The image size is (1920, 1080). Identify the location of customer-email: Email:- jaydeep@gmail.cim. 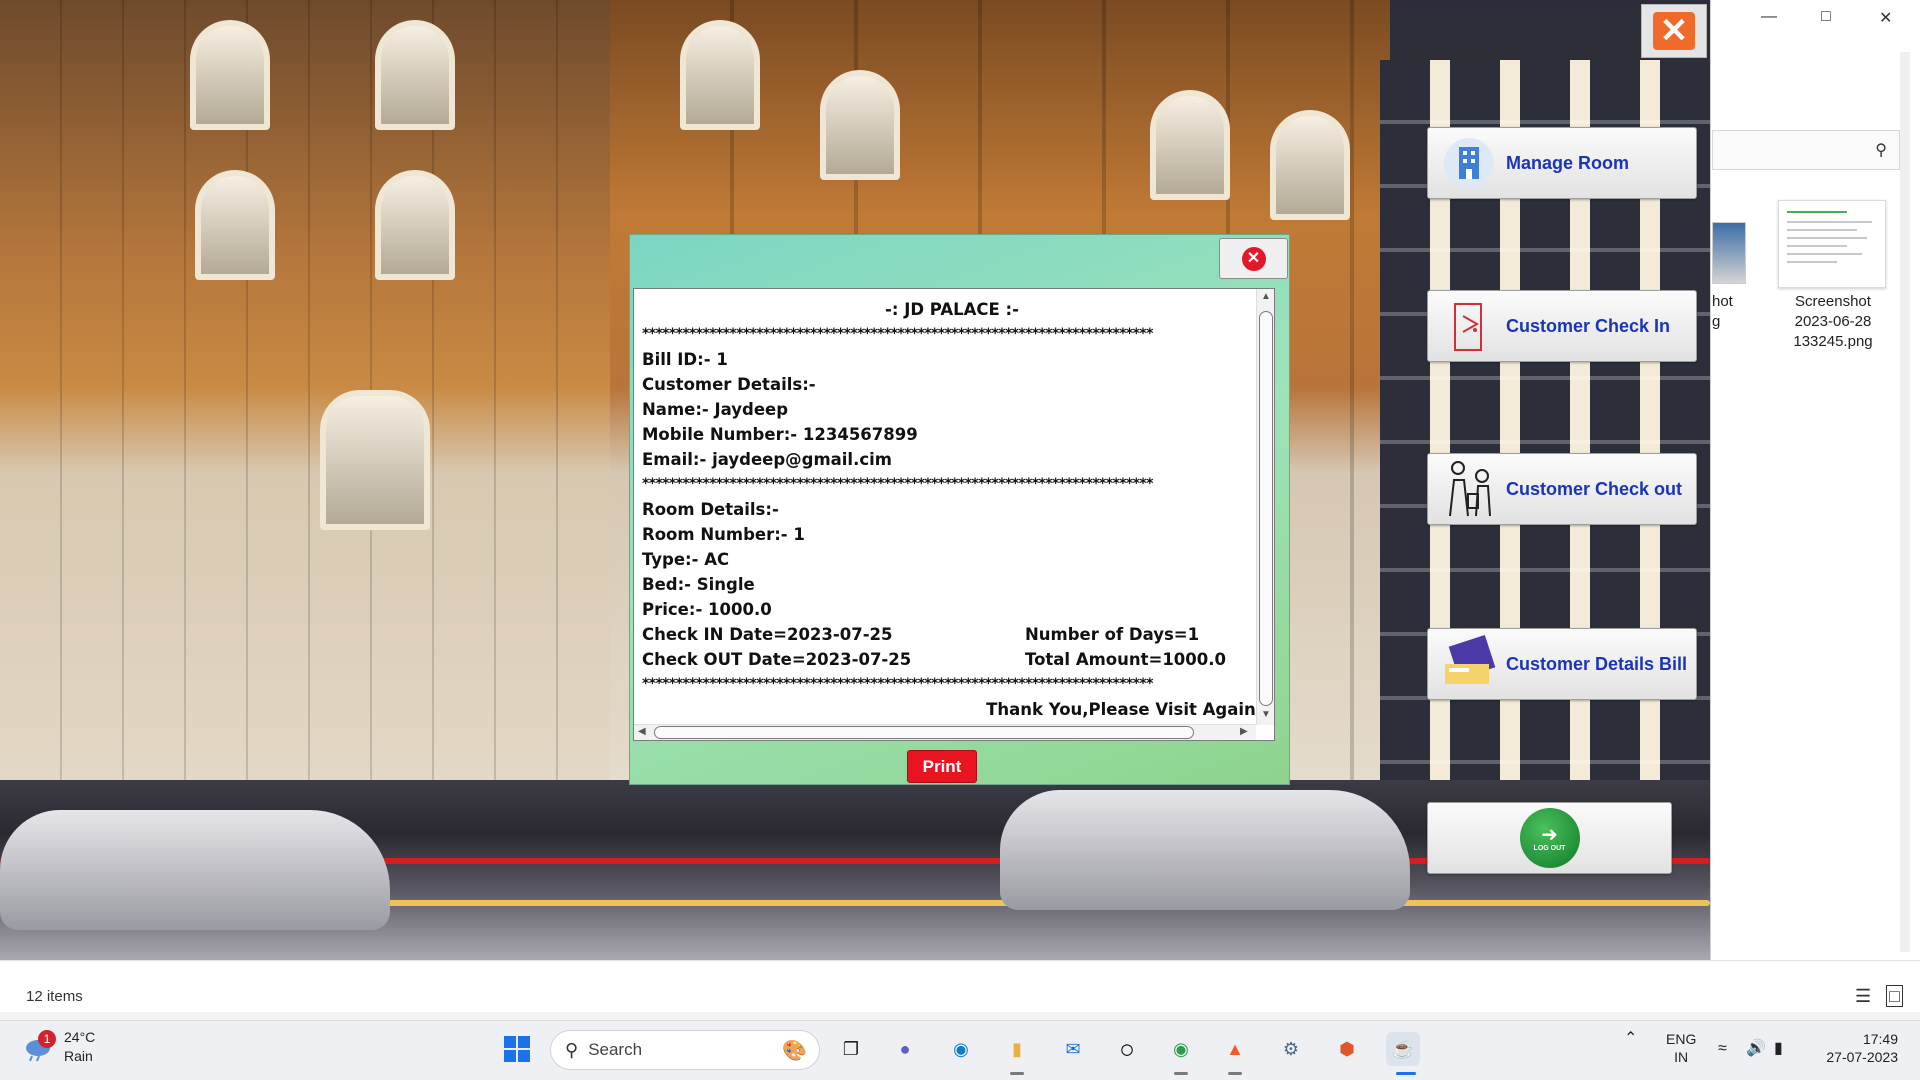
(767, 459).